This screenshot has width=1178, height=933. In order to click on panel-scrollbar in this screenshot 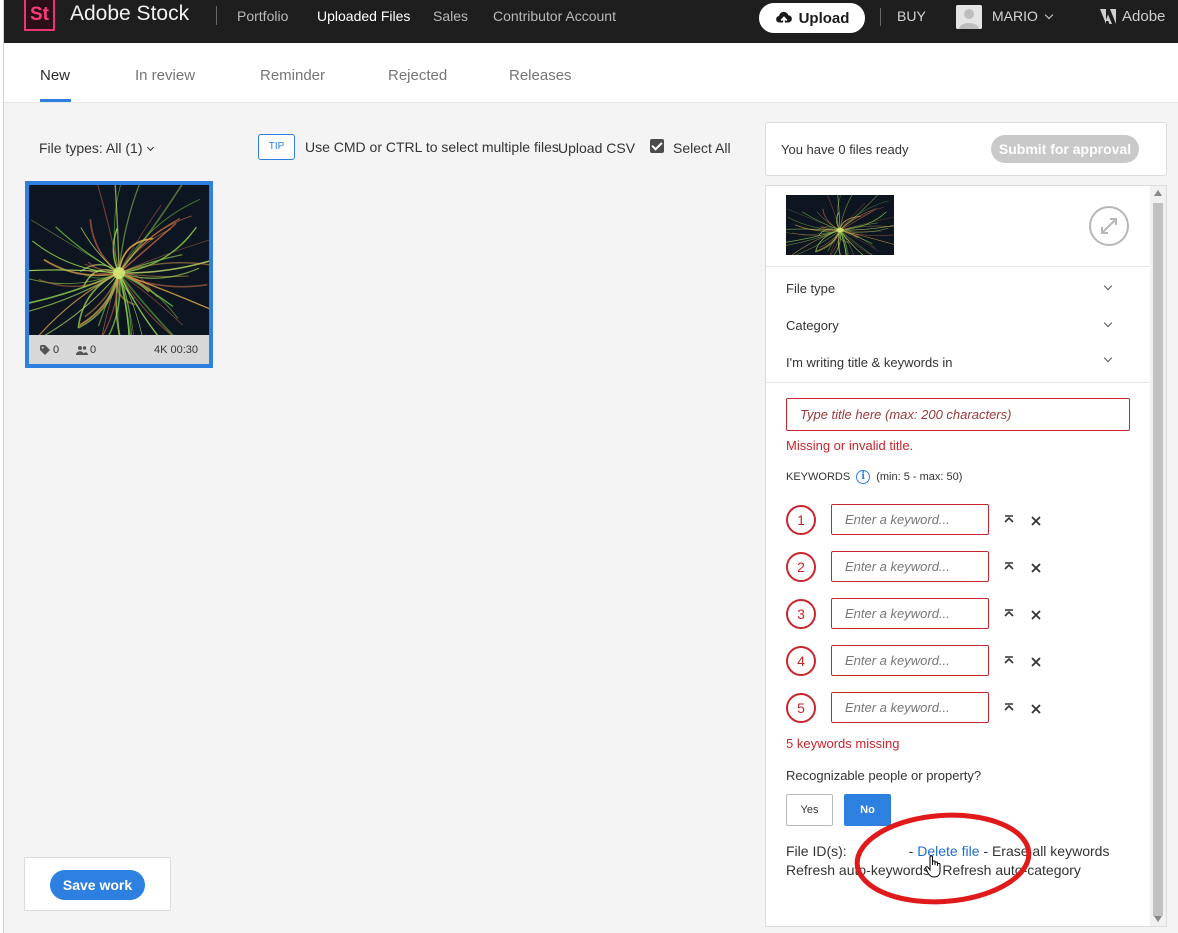, I will do `click(1158, 556)`.